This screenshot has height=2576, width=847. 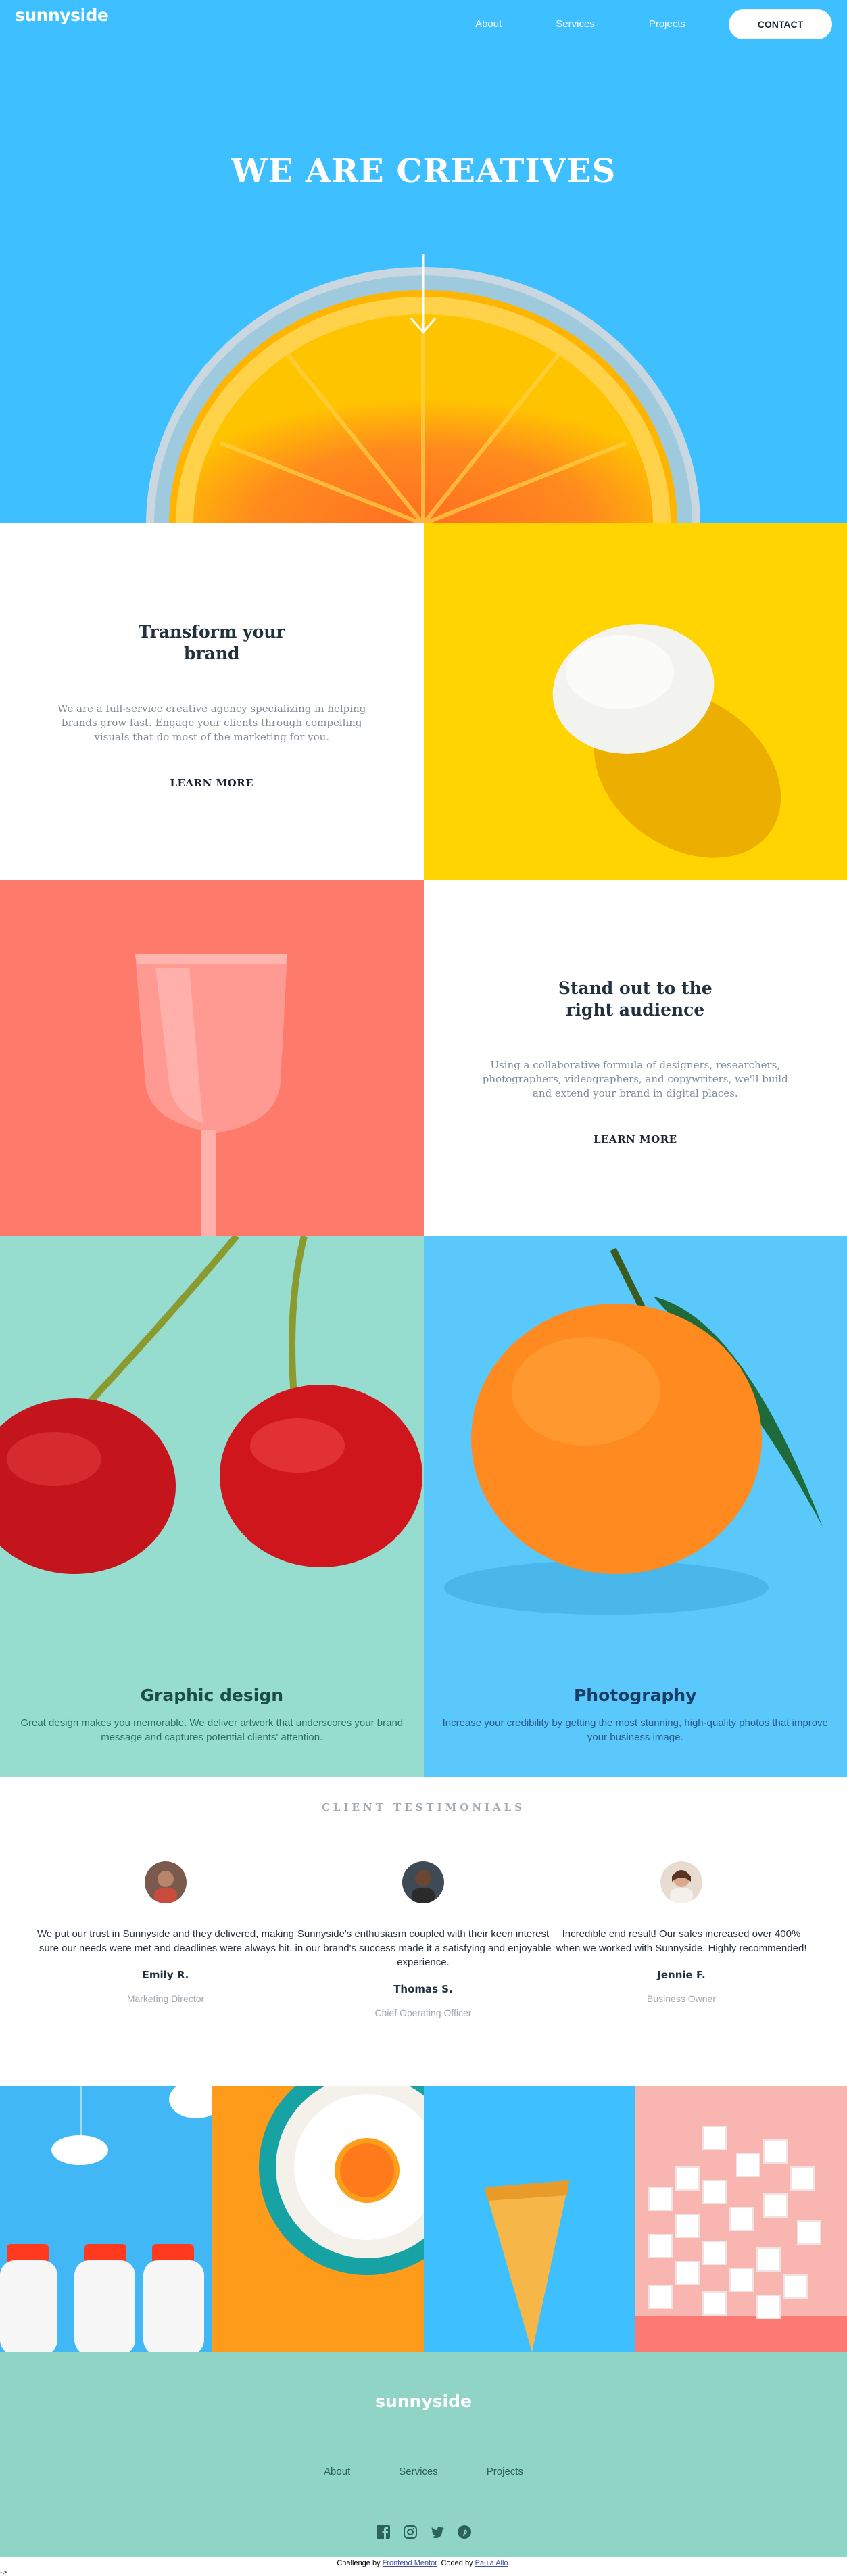 What do you see at coordinates (418, 2471) in the screenshot?
I see `footer-nav-services: Services` at bounding box center [418, 2471].